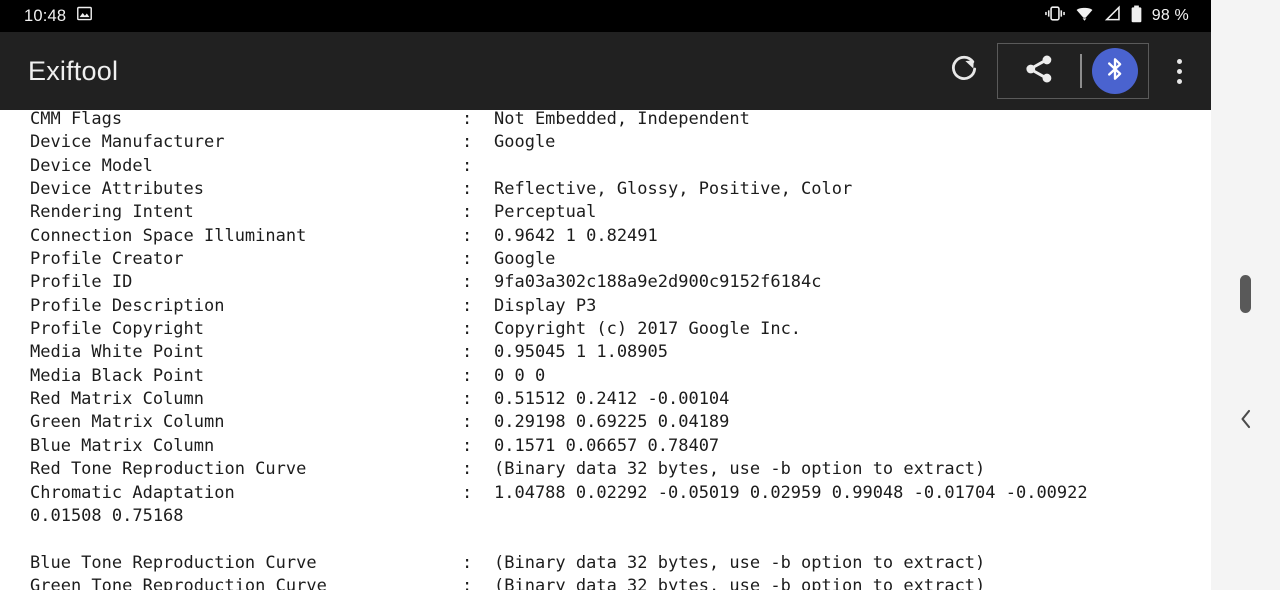 This screenshot has height=590, width=1280. What do you see at coordinates (76, 119) in the screenshot?
I see `metadata-tag: CMM Flags` at bounding box center [76, 119].